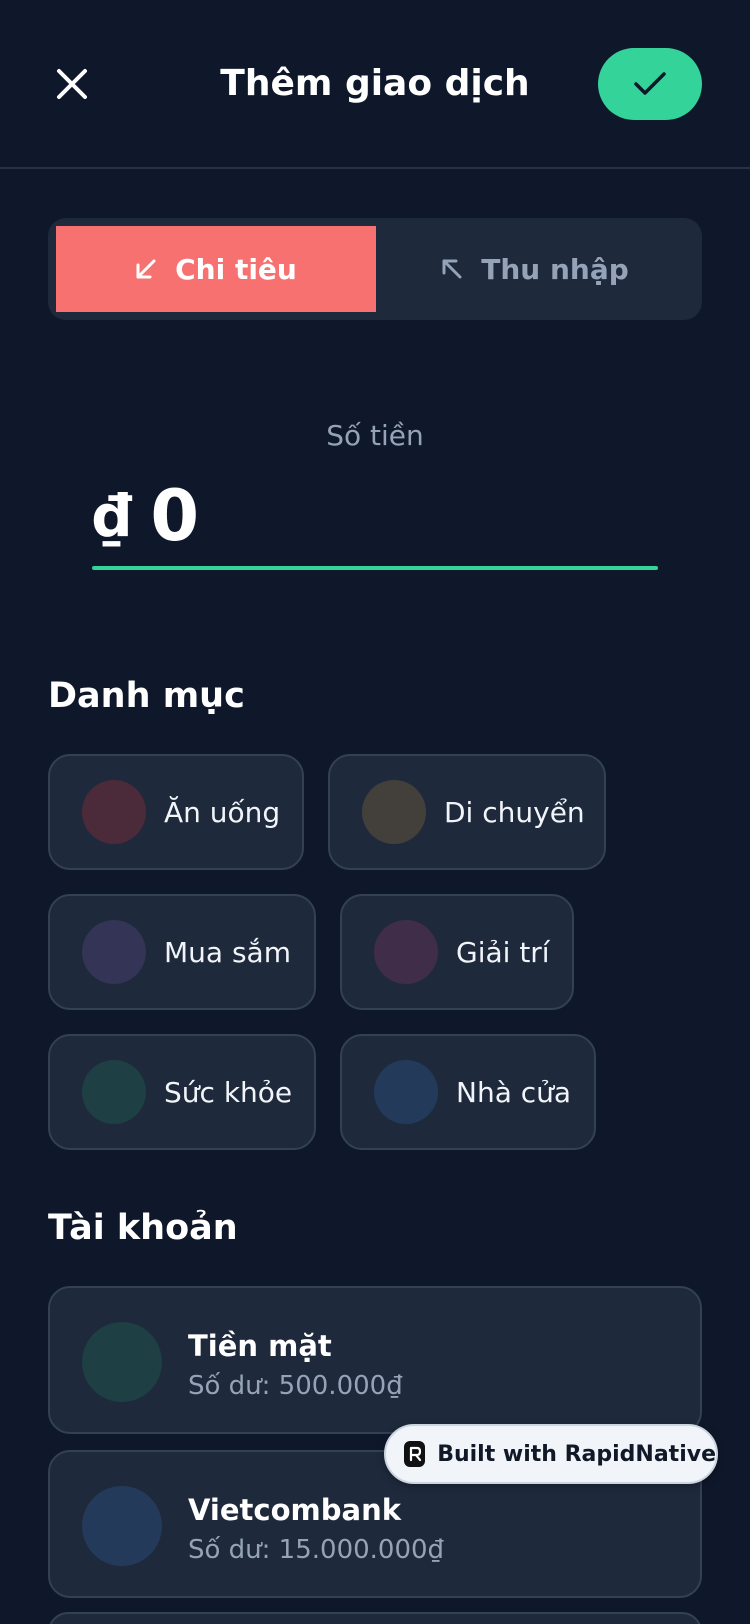 This screenshot has width=750, height=1624. What do you see at coordinates (222, 812) in the screenshot?
I see `category-label: Ăn uống` at bounding box center [222, 812].